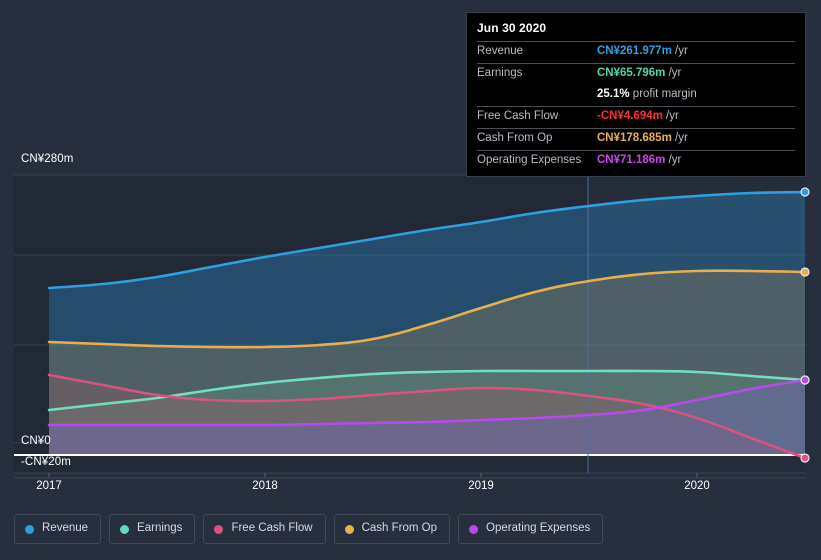 The height and width of the screenshot is (560, 821). I want to click on tooltip-row-amount: CN¥71.186m, so click(631, 160).